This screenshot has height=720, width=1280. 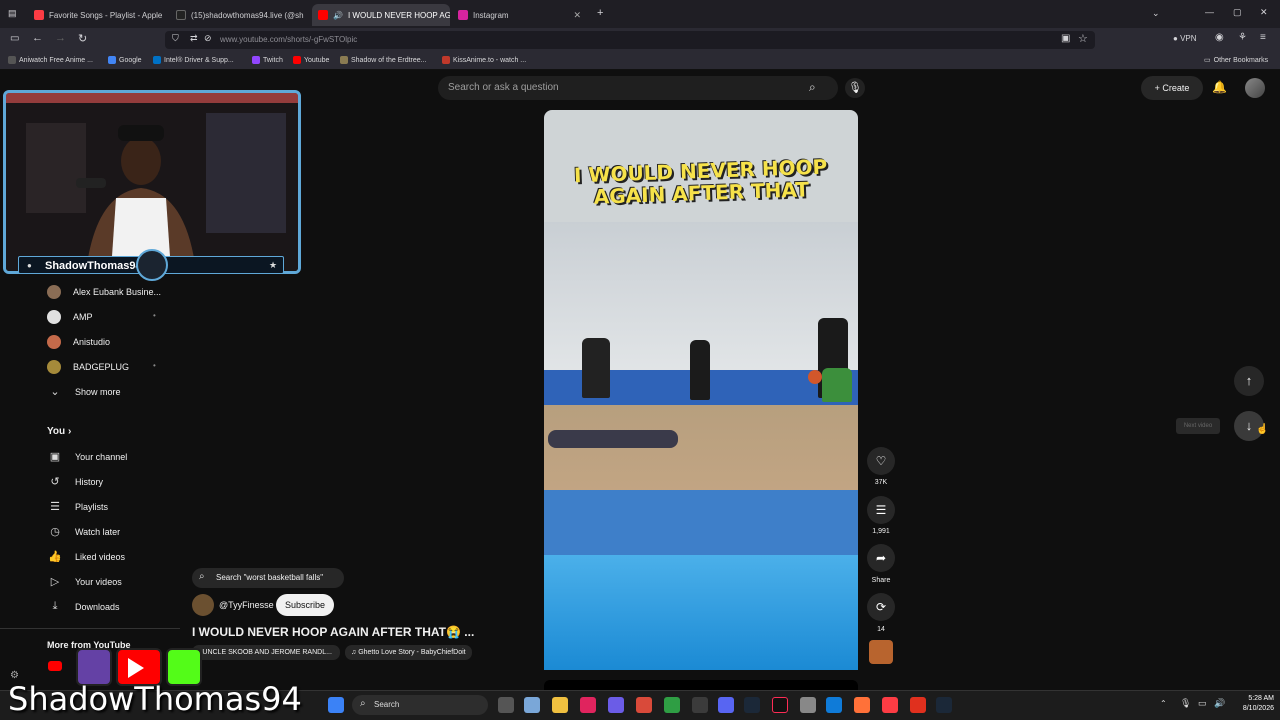 What do you see at coordinates (84, 581) in the screenshot?
I see `sidebar-item-your-videos: ▷ Your videos` at bounding box center [84, 581].